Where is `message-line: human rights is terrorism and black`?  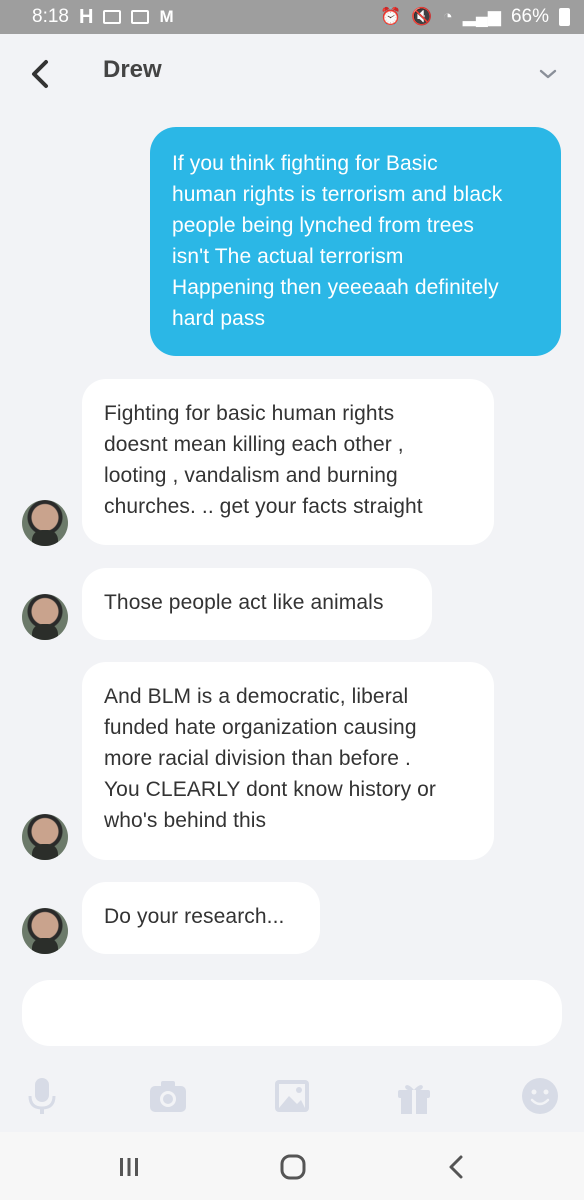 message-line: human rights is terrorism and black is located at coordinates (337, 194).